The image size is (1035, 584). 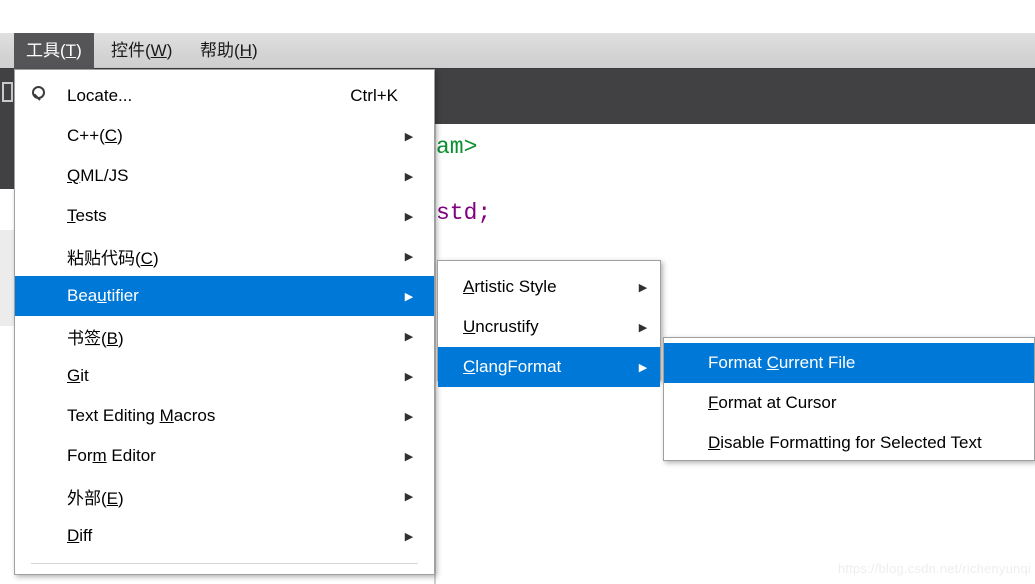 What do you see at coordinates (224, 496) in the screenshot?
I see `menu-item-external: 外部(E) ▶` at bounding box center [224, 496].